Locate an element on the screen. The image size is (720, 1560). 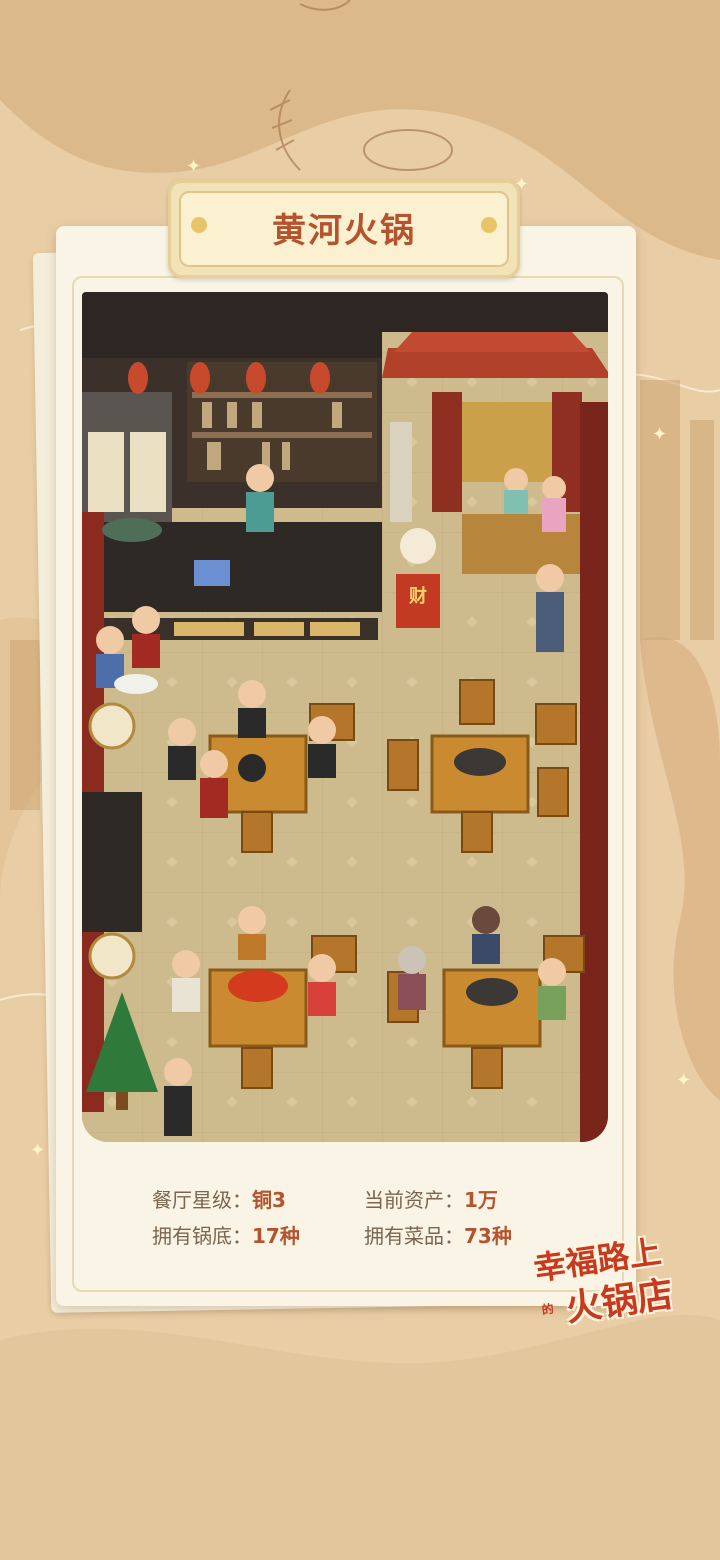
stat-dishes: 拥有菜品：73种 is located at coordinates (438, 1234).